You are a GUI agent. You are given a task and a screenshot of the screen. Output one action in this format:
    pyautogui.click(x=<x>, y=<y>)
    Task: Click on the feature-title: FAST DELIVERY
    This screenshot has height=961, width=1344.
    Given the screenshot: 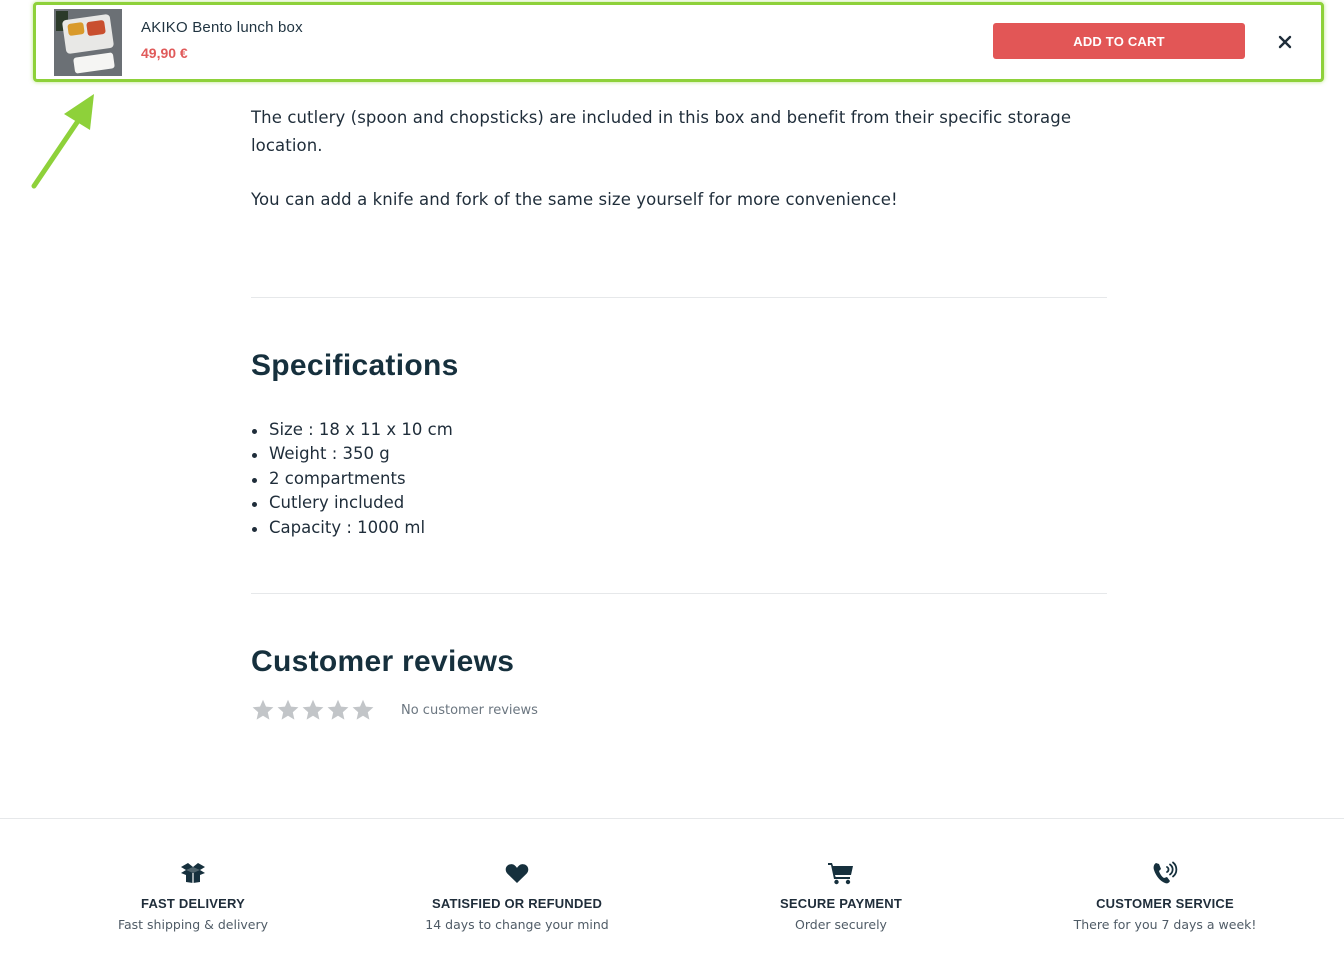 What is the action you would take?
    pyautogui.click(x=193, y=903)
    